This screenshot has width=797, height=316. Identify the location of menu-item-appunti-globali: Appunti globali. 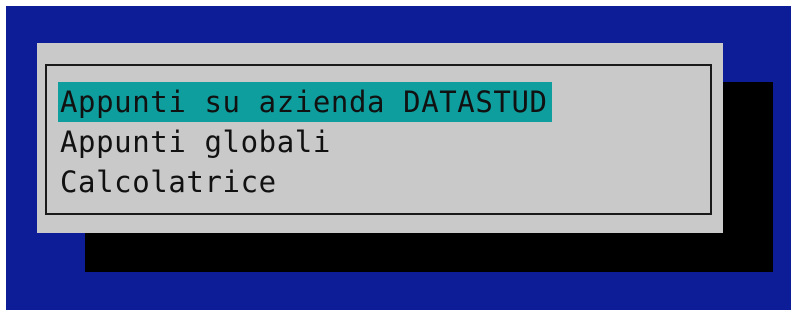
(305, 142).